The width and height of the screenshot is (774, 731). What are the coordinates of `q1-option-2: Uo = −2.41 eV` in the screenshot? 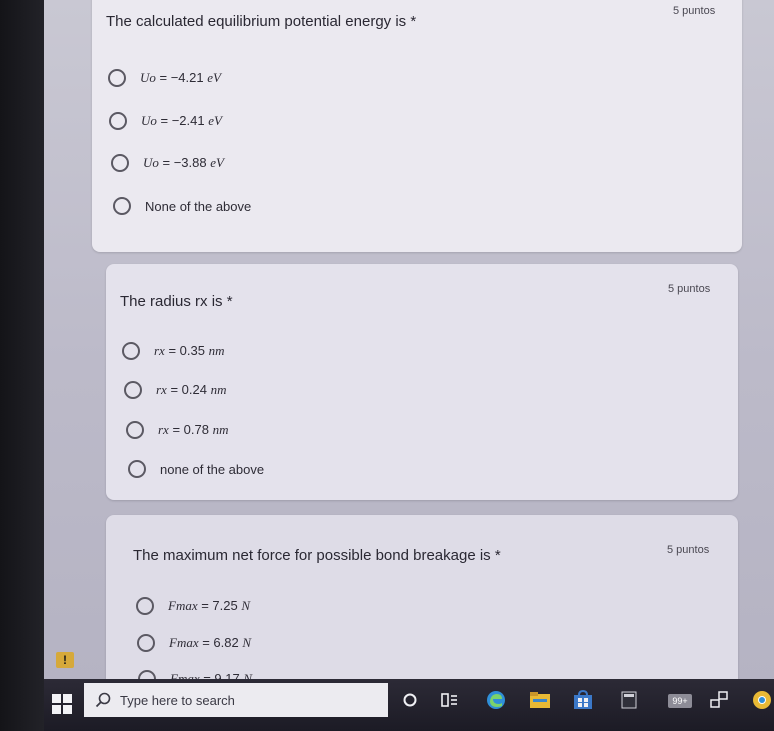 It's located at (165, 121).